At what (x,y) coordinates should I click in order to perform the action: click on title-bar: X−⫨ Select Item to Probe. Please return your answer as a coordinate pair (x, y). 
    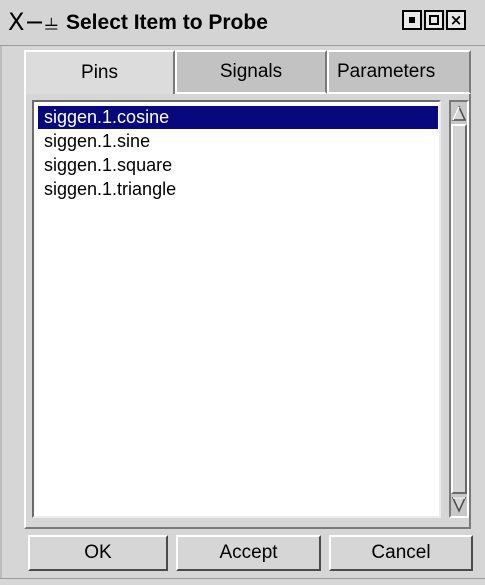
    Looking at the image, I should click on (242, 23).